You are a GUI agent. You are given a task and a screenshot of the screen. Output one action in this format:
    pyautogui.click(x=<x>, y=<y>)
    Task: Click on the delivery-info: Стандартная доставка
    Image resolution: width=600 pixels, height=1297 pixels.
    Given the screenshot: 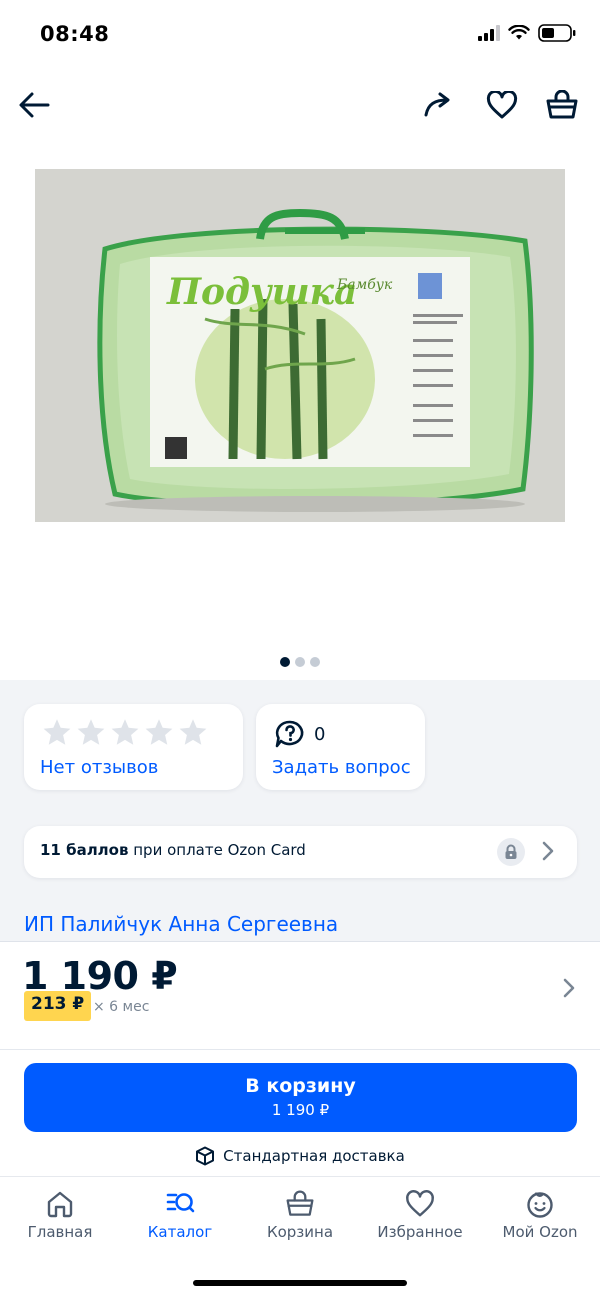 What is the action you would take?
    pyautogui.click(x=300, y=1156)
    